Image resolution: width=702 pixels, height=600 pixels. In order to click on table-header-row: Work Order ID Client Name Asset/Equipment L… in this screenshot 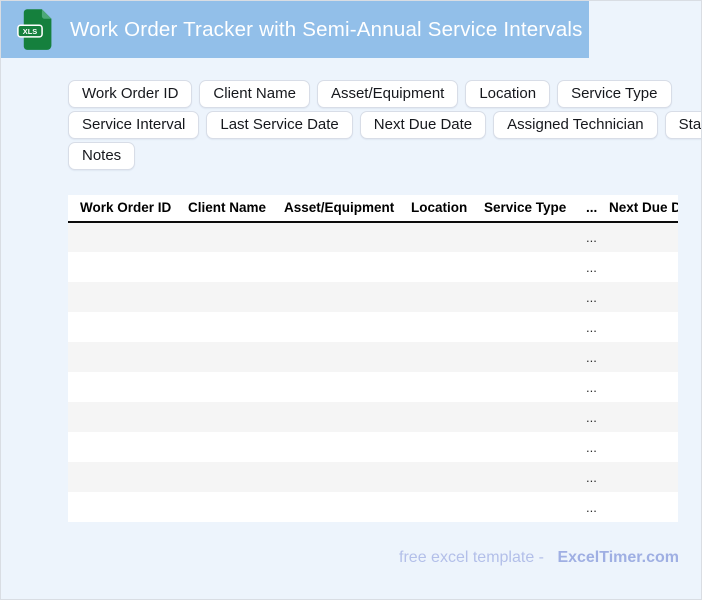, I will do `click(373, 209)`.